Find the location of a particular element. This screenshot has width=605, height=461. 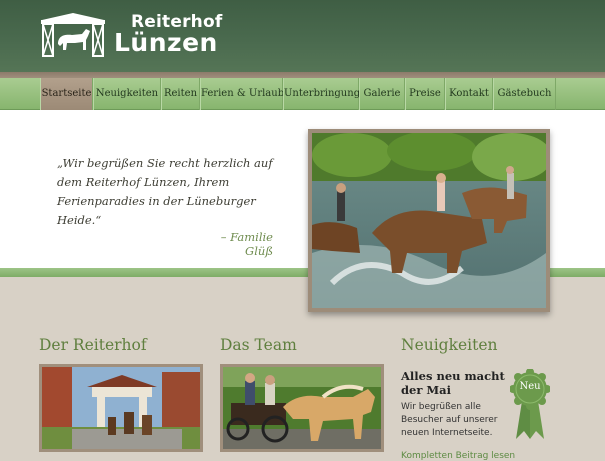

nav-item-ferien-urlaub: Ferien & Urlaub is located at coordinates (242, 94).